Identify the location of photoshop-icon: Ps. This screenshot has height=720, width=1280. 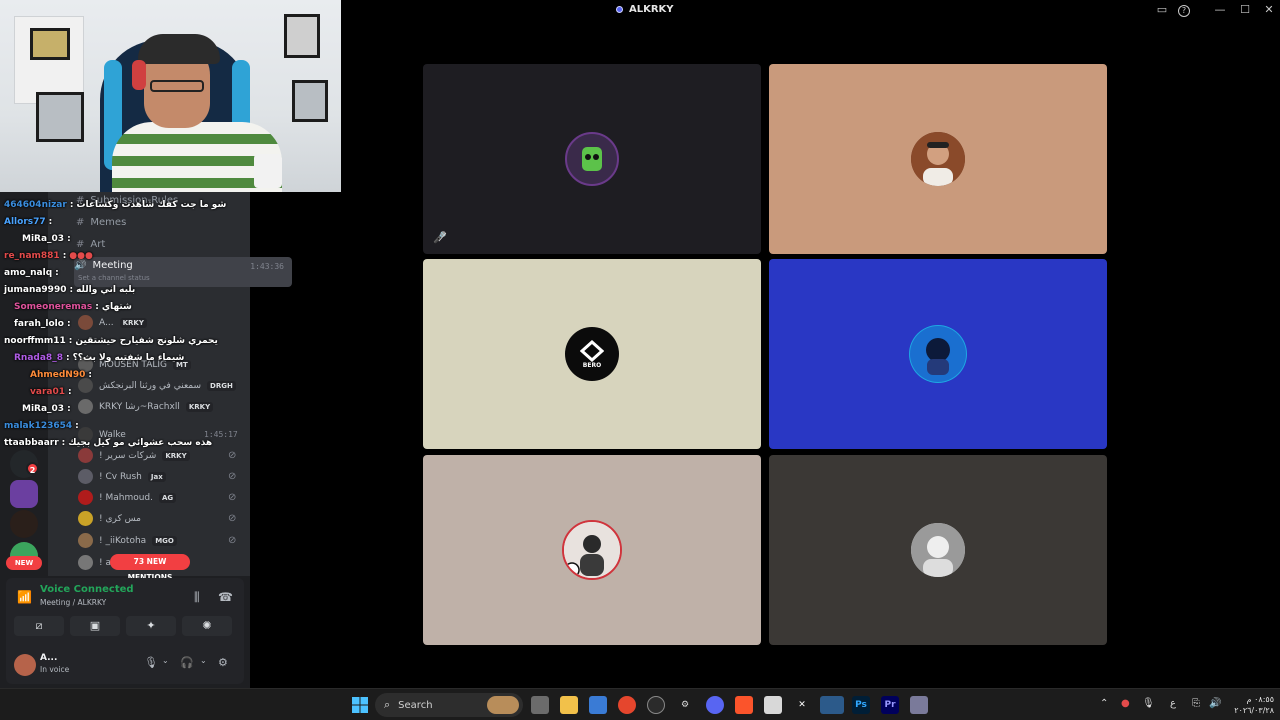
(861, 705).